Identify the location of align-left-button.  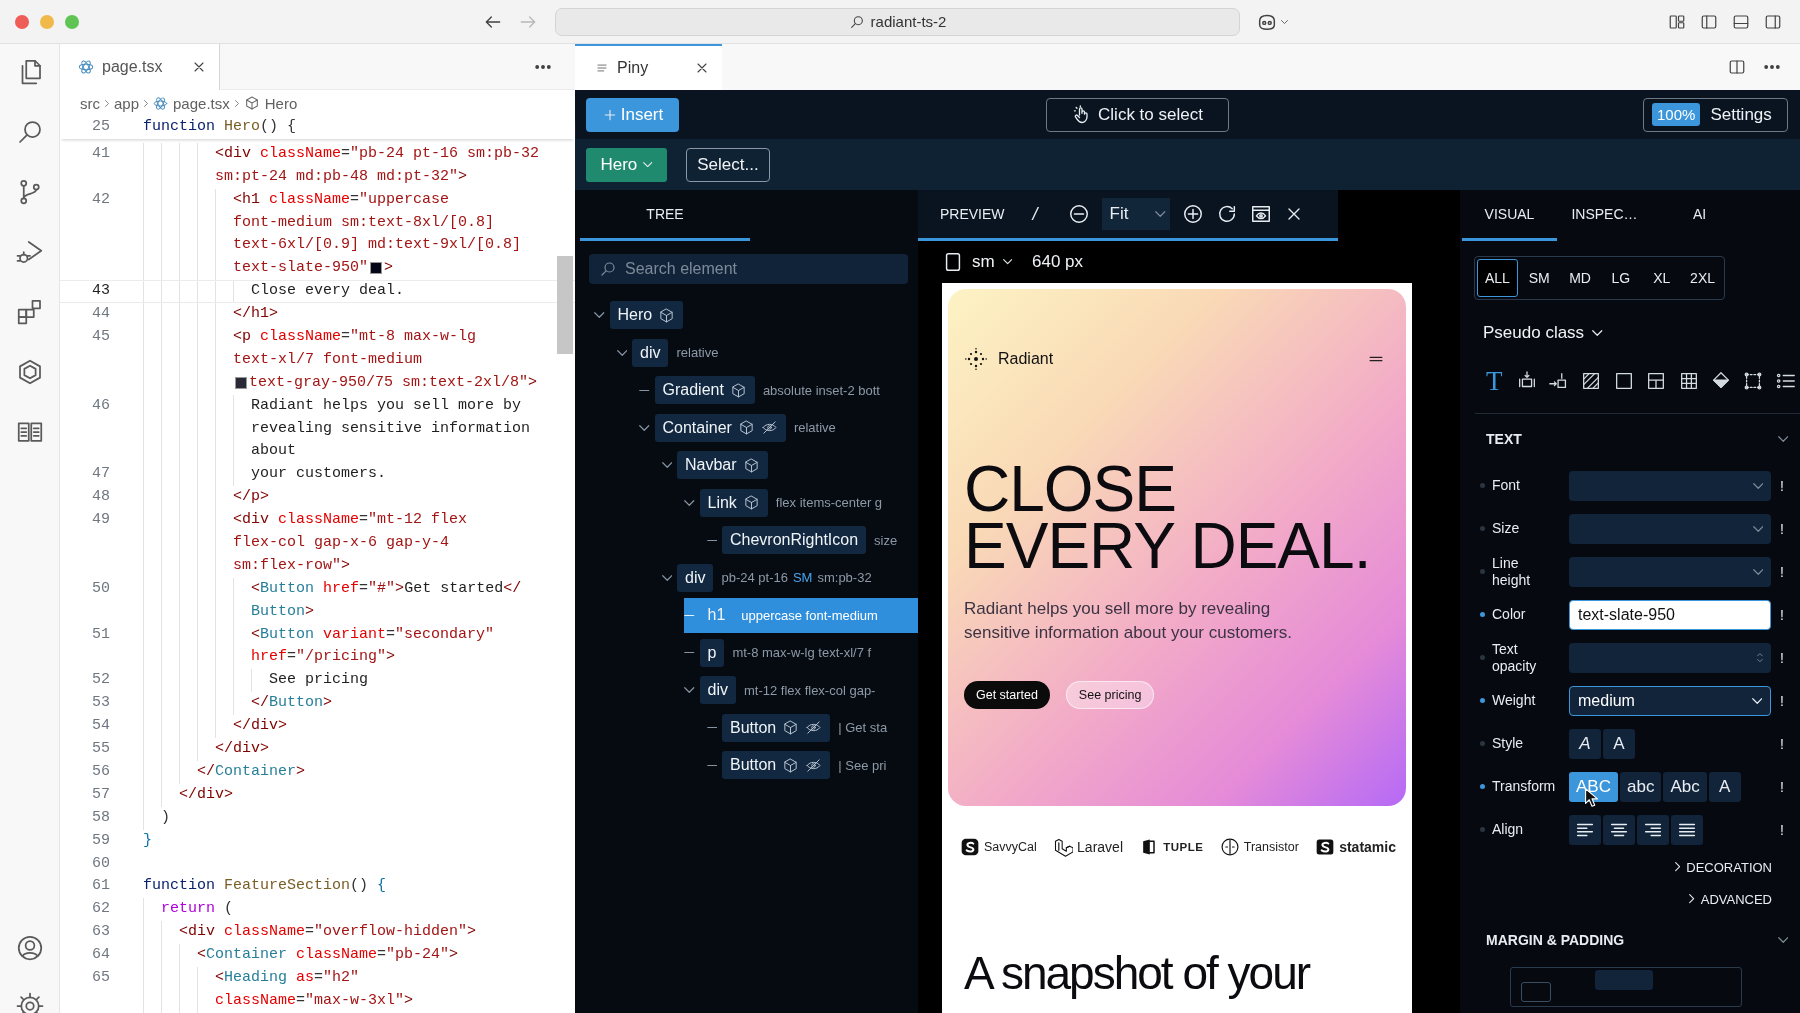
(1585, 829).